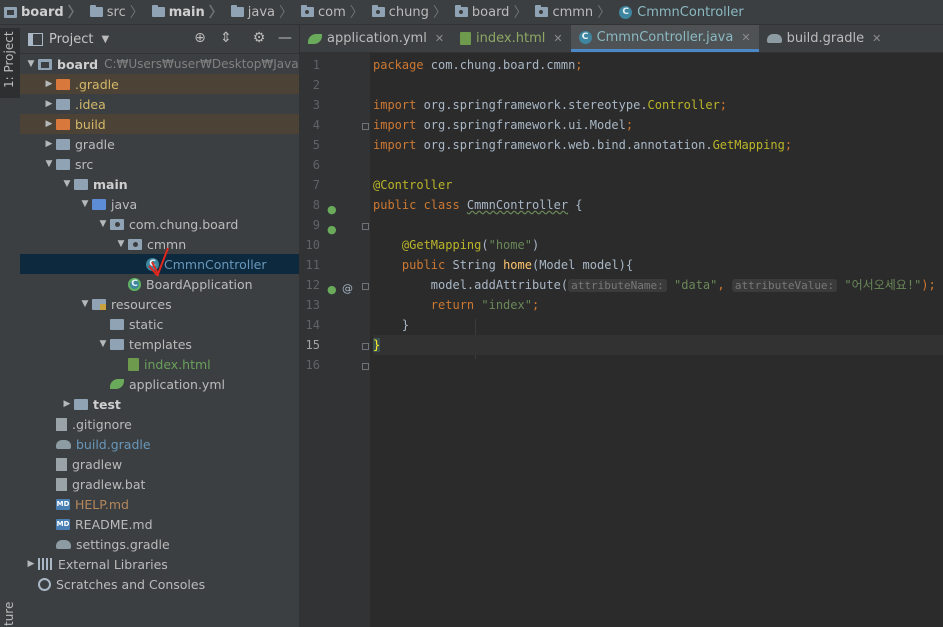  What do you see at coordinates (159, 184) in the screenshot?
I see `tree-item-main: main` at bounding box center [159, 184].